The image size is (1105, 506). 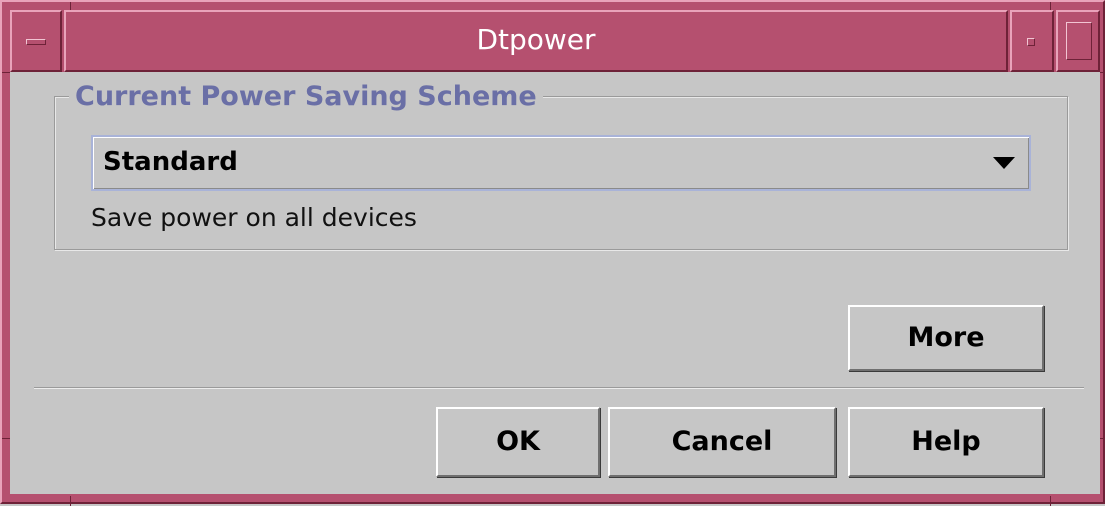 I want to click on window-menu-icon, so click(x=36, y=42).